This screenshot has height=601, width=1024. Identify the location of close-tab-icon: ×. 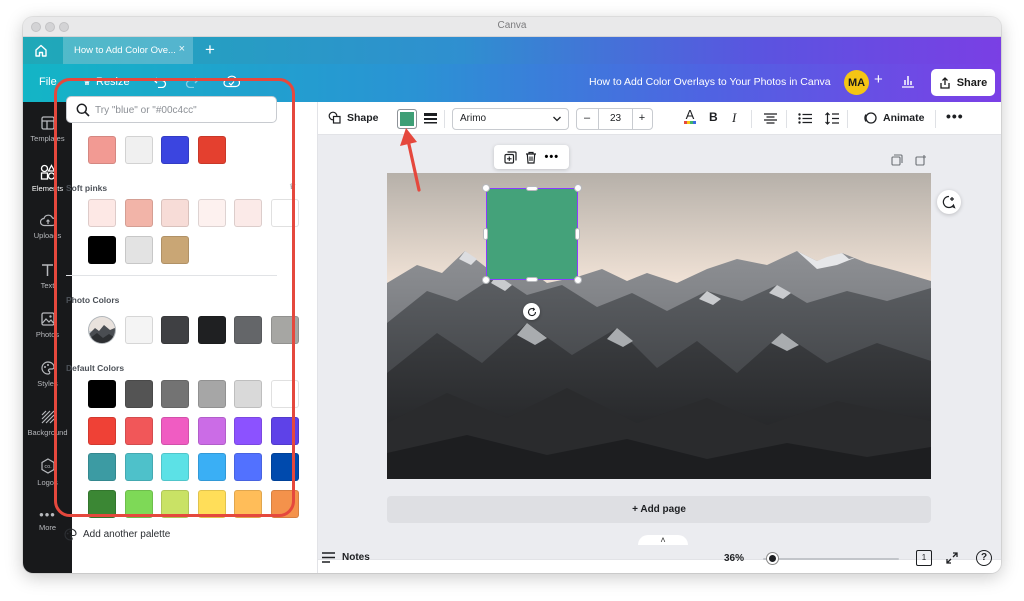
(182, 49).